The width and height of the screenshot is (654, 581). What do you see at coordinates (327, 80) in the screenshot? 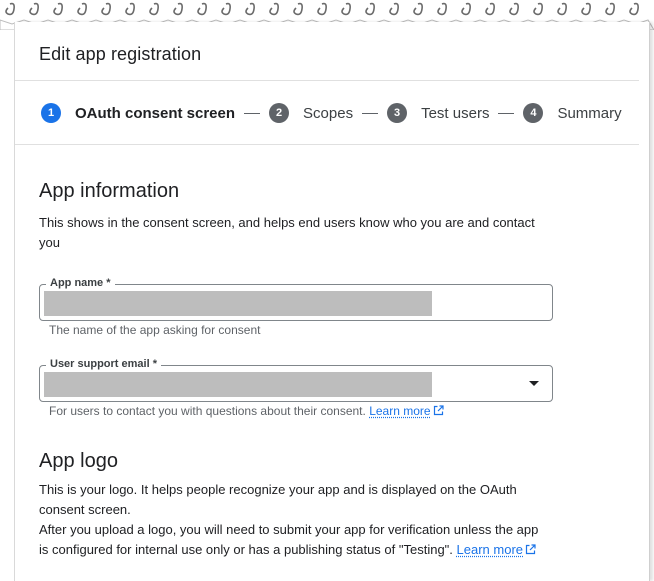
I see `header-divider` at bounding box center [327, 80].